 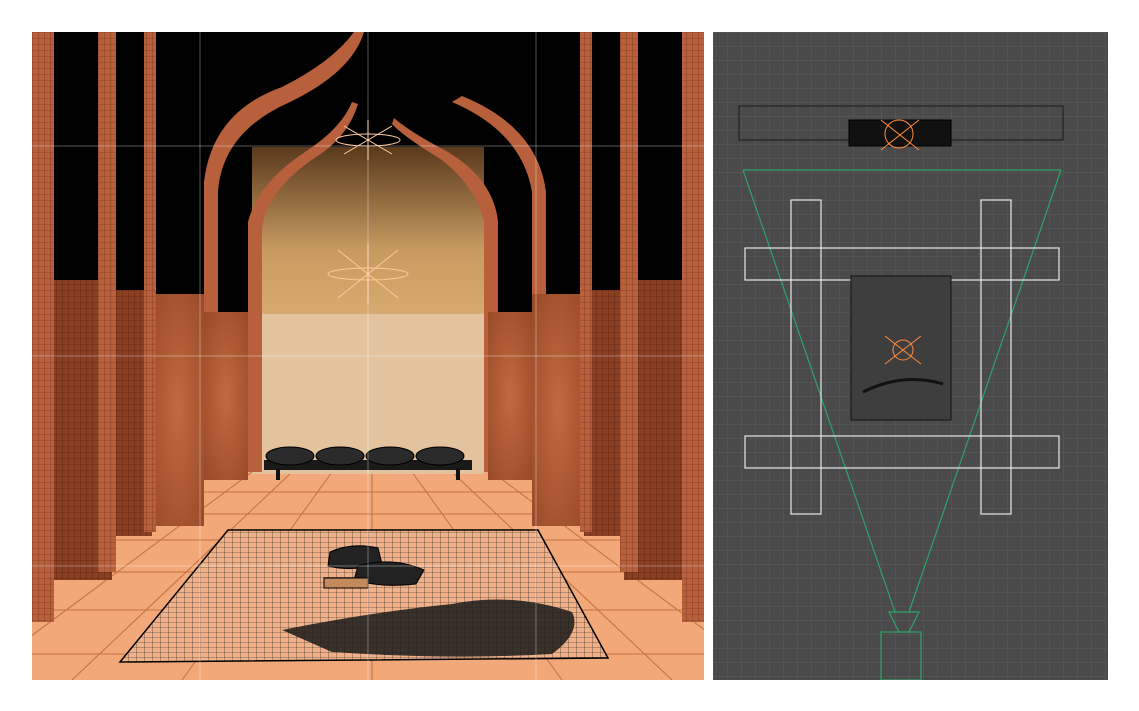 What do you see at coordinates (900, 133) in the screenshot?
I see `bench-topview` at bounding box center [900, 133].